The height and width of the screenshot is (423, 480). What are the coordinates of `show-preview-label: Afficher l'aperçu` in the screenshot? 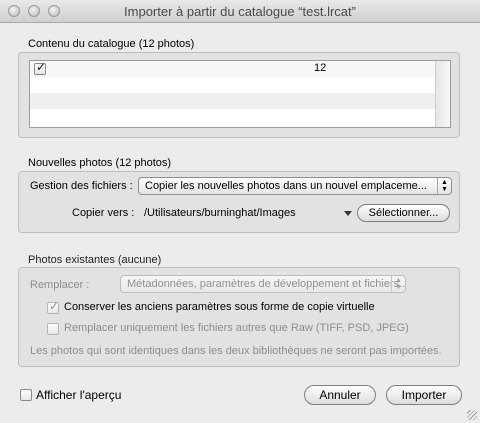 It's located at (79, 395).